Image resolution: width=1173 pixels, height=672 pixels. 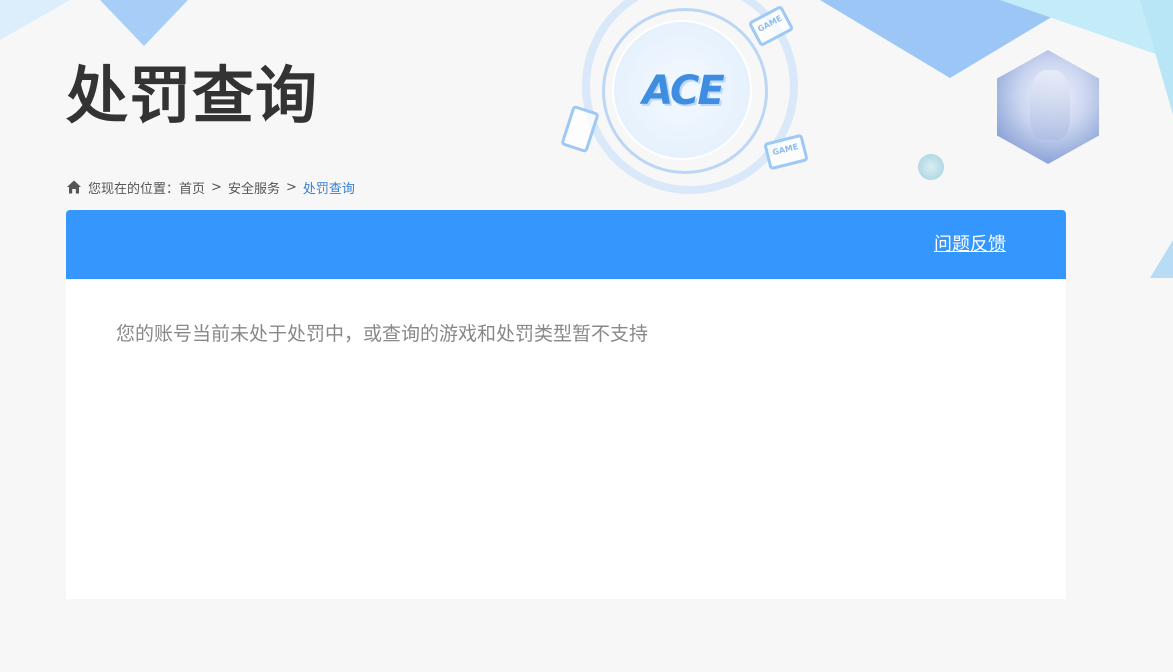 I want to click on feedback-link: 问题反馈, so click(x=970, y=245).